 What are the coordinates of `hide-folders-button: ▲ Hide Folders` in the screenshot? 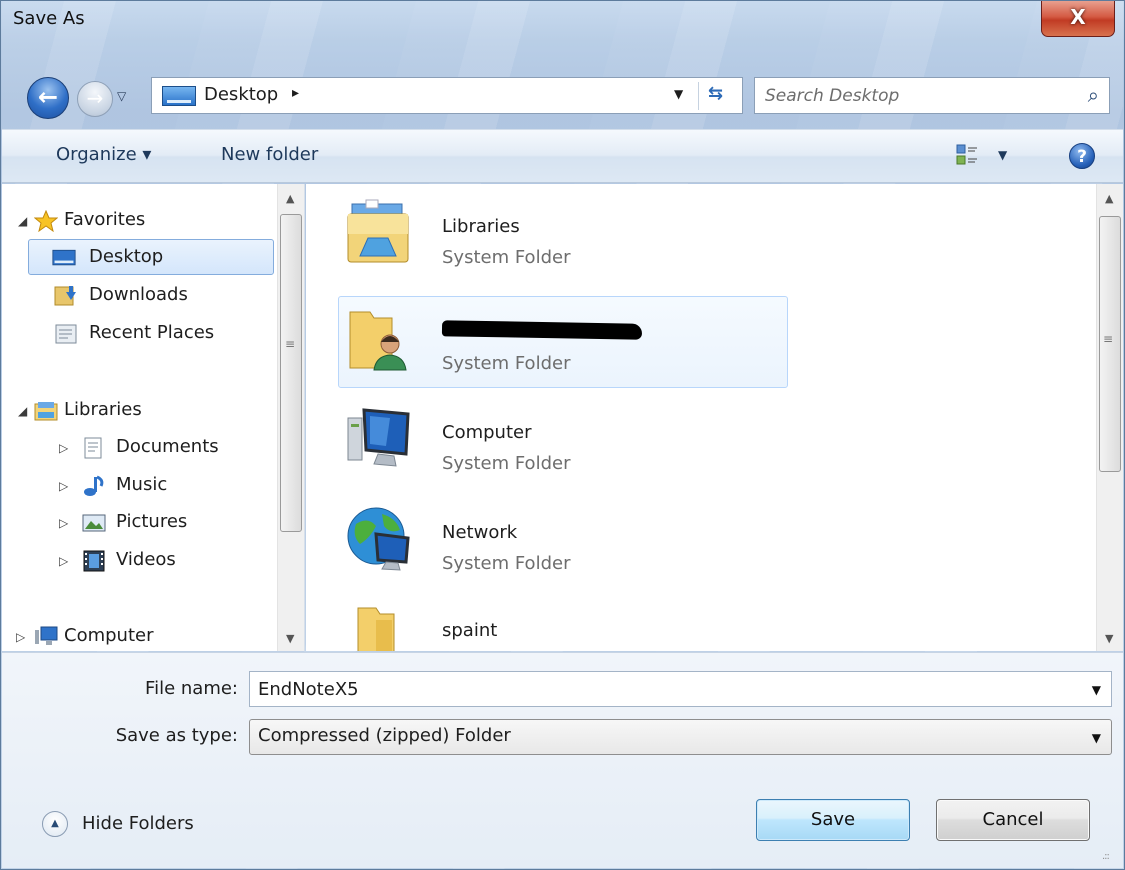 It's located at (142, 824).